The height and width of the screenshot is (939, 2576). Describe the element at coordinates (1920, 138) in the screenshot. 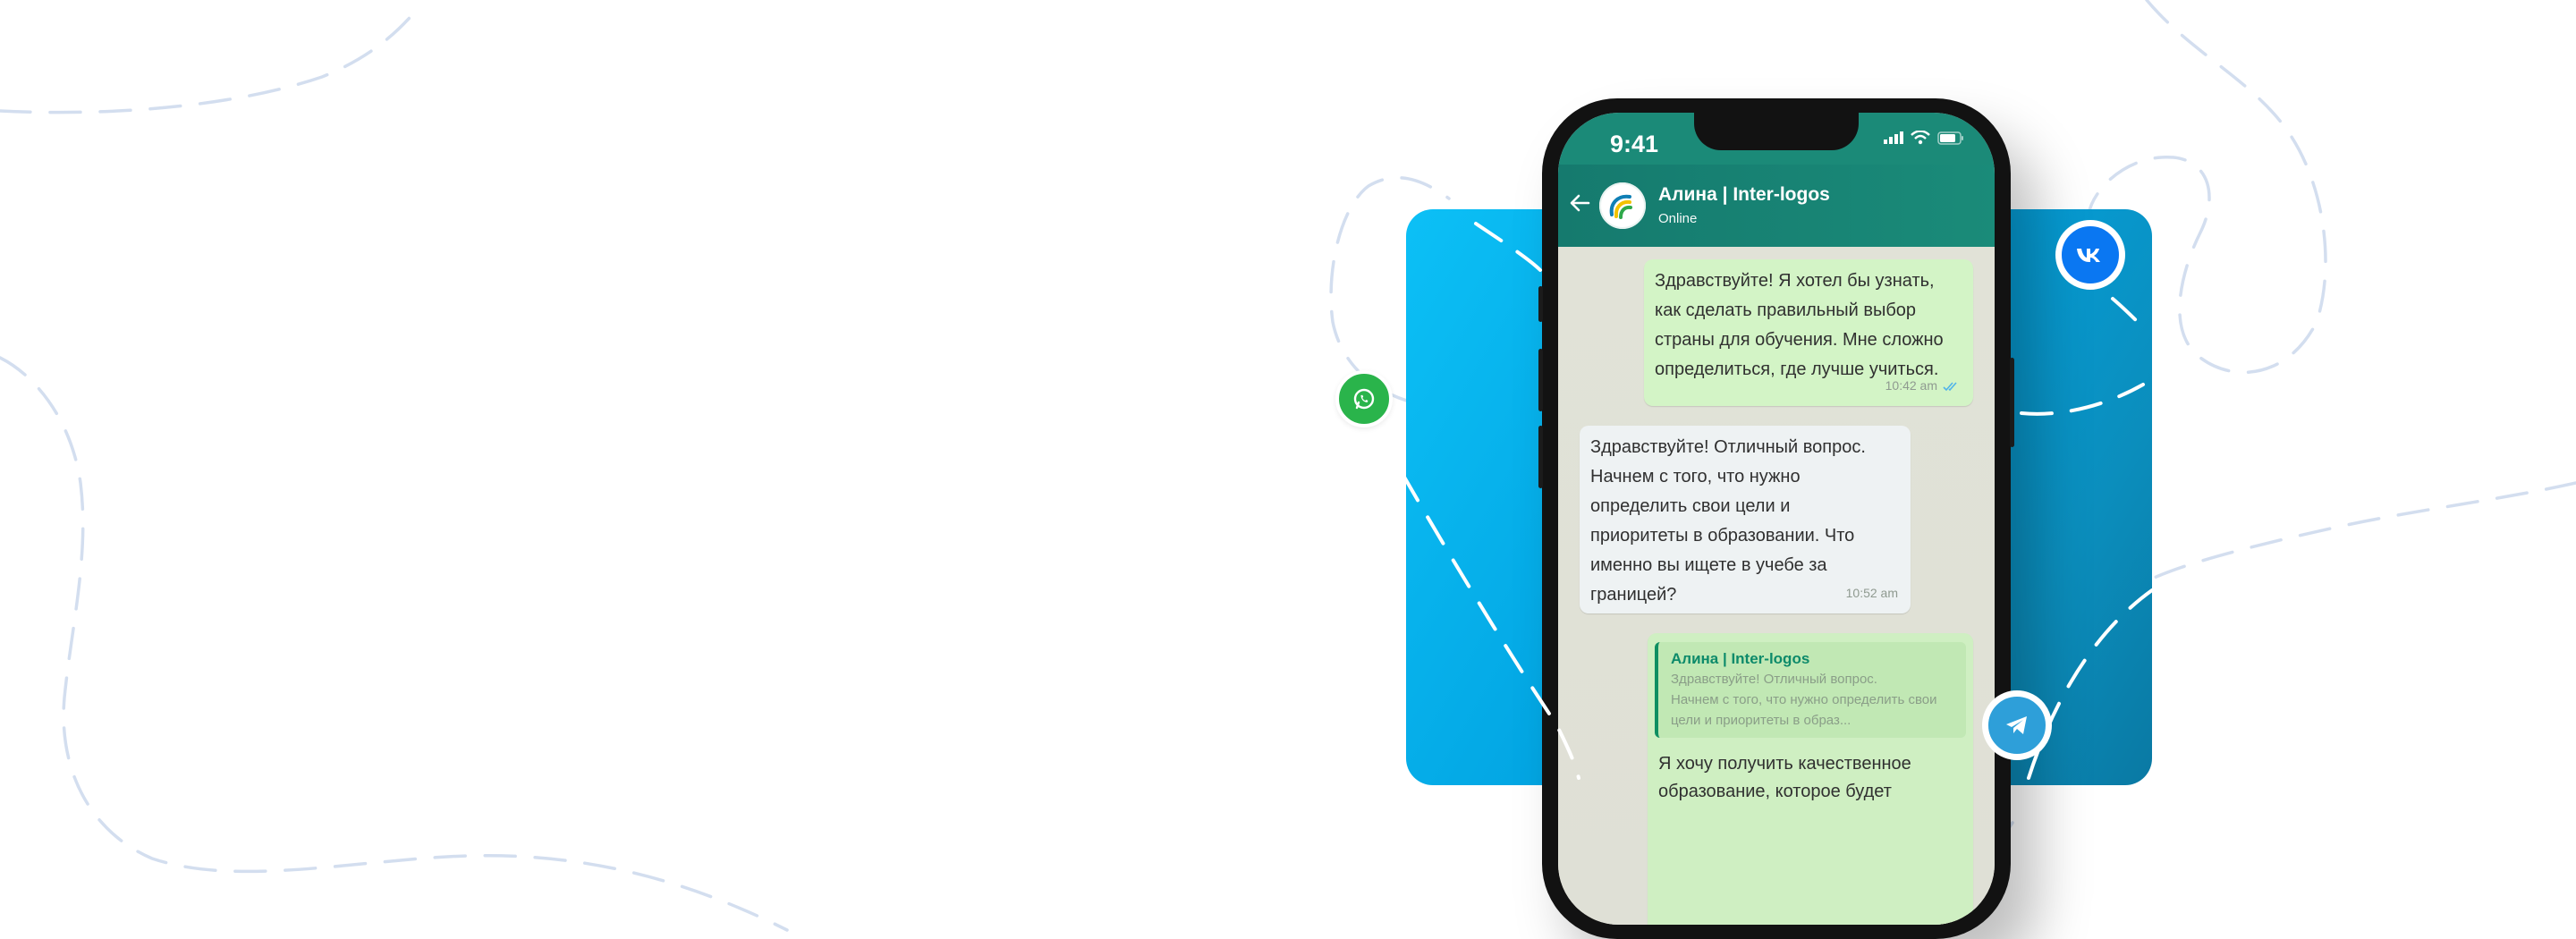

I see `wifi-icon` at that location.